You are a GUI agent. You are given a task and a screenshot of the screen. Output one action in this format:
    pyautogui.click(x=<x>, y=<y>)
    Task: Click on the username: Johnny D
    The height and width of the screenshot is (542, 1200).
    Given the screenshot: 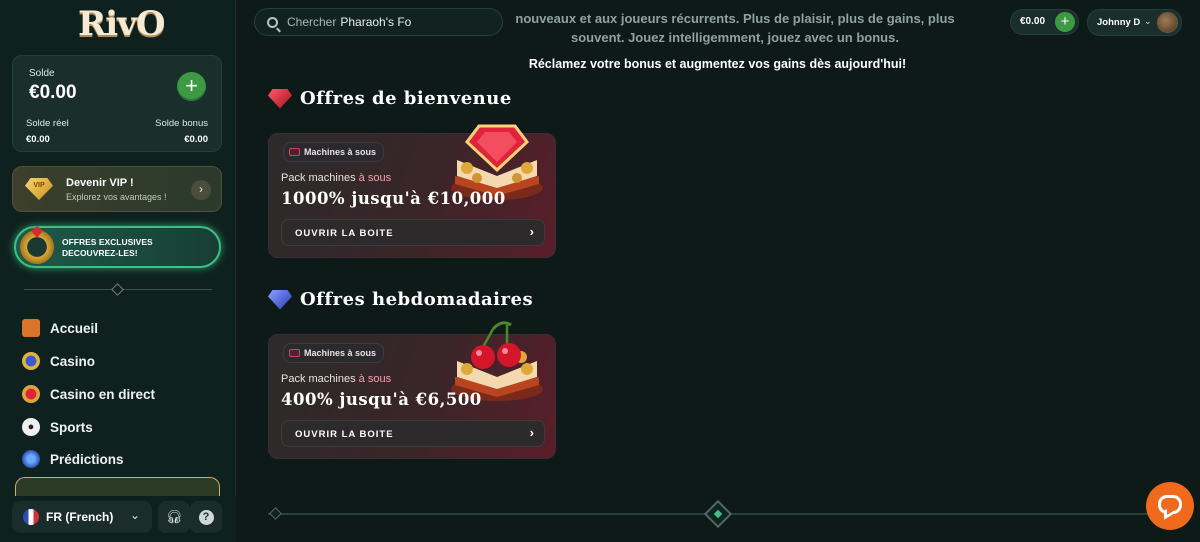 What is the action you would take?
    pyautogui.click(x=1119, y=22)
    